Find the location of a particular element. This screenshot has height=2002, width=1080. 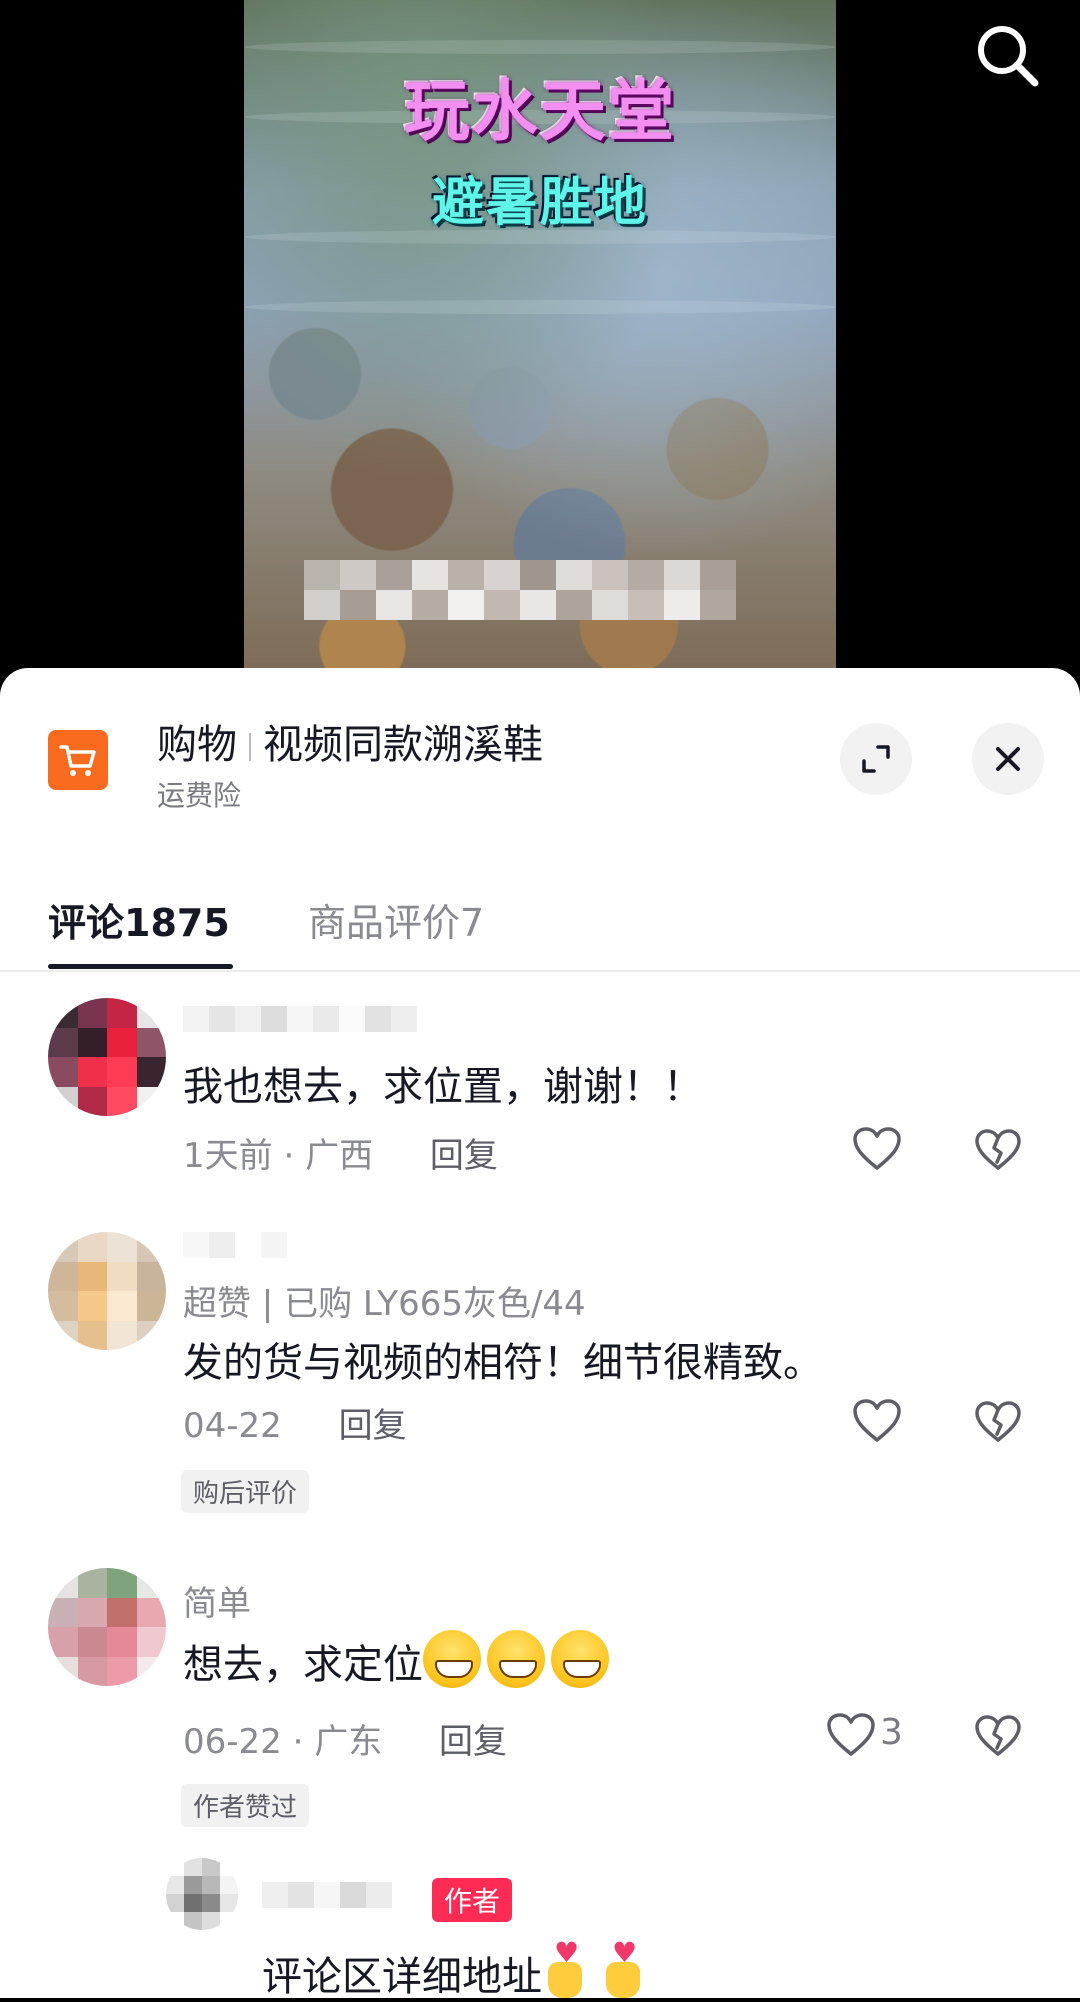

search-icon is located at coordinates (1008, 56).